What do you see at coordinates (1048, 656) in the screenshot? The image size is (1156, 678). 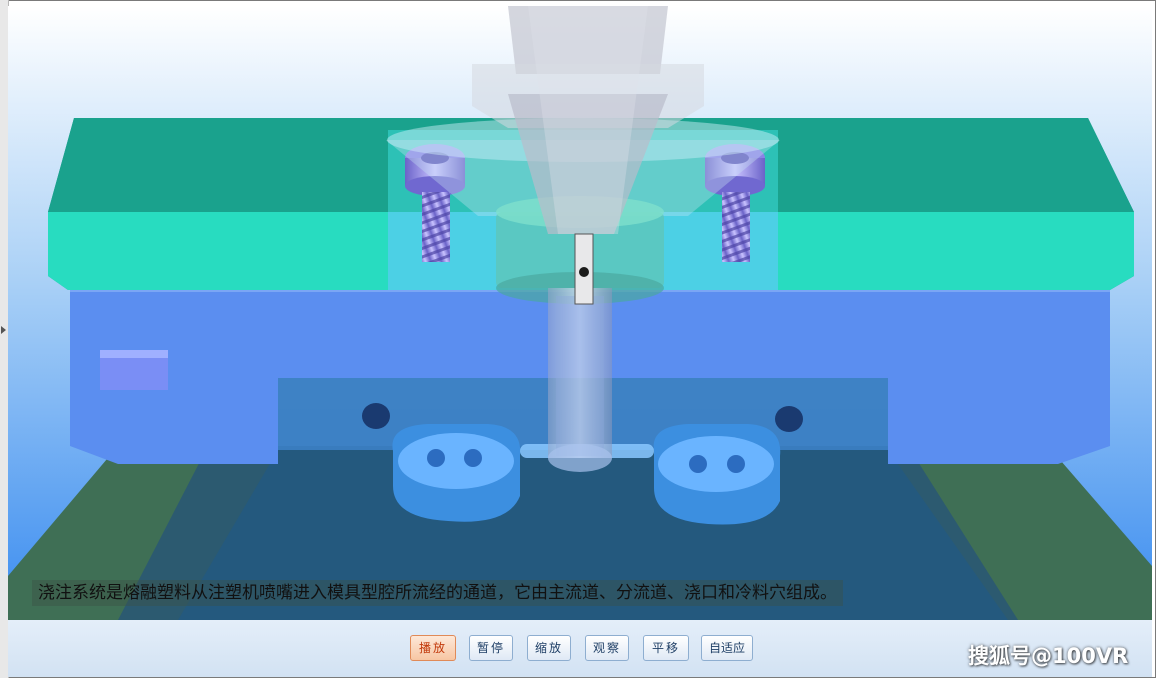 I see `watermark: 搜狐号@100VR` at bounding box center [1048, 656].